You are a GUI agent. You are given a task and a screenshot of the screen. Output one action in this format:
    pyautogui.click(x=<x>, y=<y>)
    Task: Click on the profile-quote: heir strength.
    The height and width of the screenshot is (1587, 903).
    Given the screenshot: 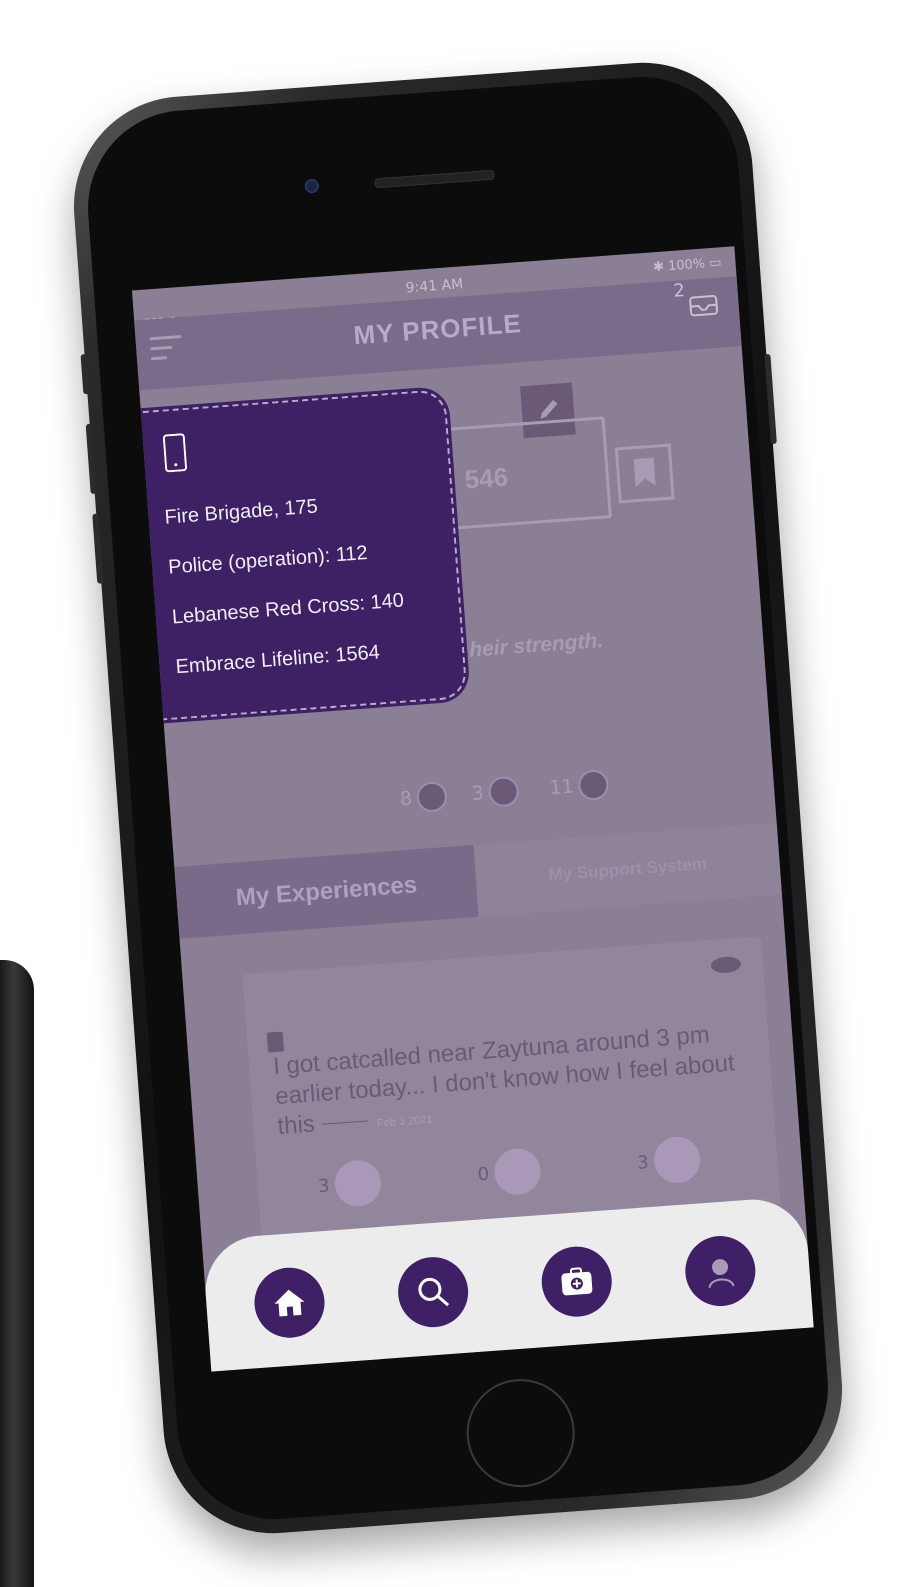 What is the action you would take?
    pyautogui.click(x=536, y=645)
    